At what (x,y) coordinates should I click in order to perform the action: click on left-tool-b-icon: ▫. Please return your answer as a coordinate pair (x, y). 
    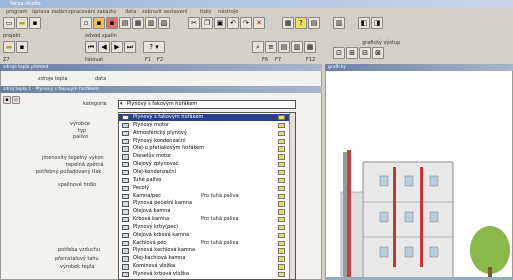
    Looking at the image, I should click on (16, 100).